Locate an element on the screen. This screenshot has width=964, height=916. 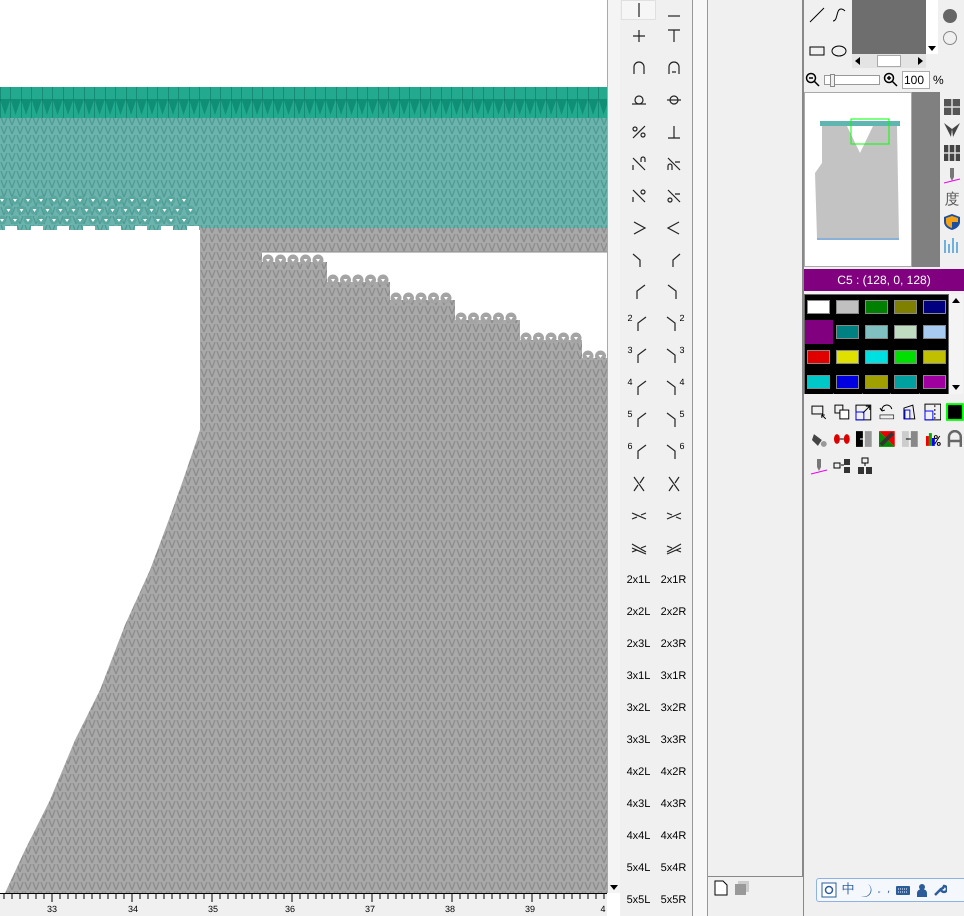
current-color-bar: C5 : (128, 0, 128) is located at coordinates (884, 280).